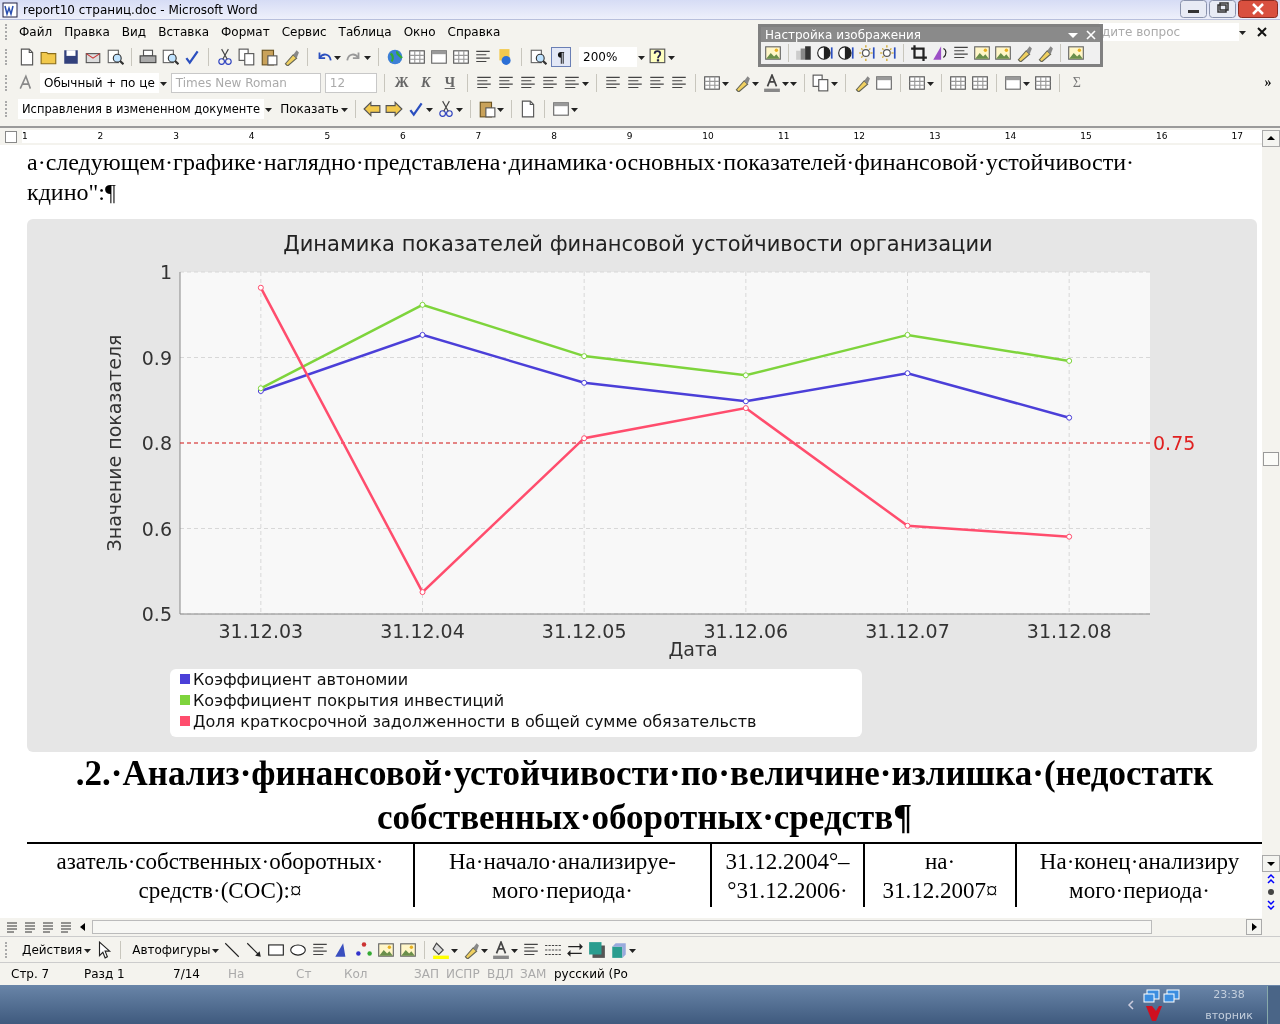 This screenshot has height=1024, width=1280. What do you see at coordinates (463, 974) in the screenshot?
I see `status-item: ИСПР` at bounding box center [463, 974].